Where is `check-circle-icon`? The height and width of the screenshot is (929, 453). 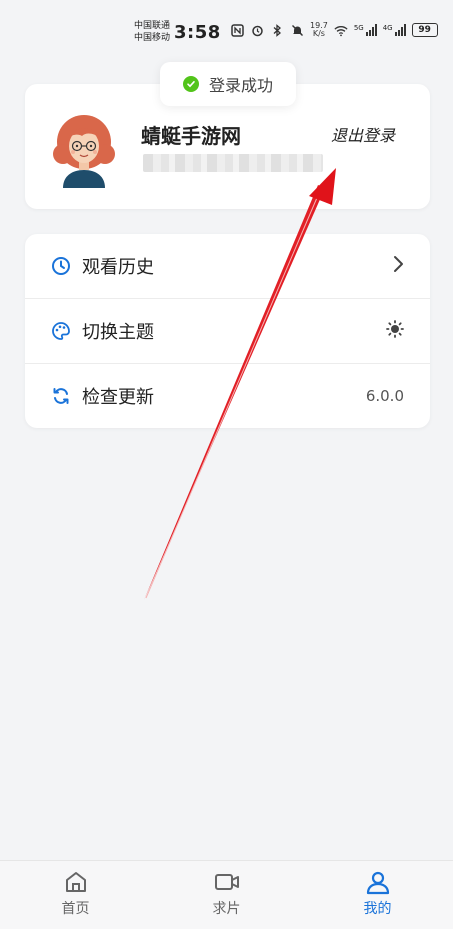
check-circle-icon is located at coordinates (190, 84).